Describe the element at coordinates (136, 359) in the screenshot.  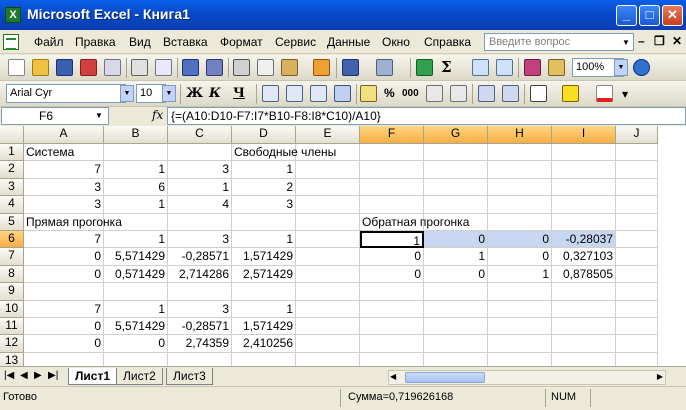
I see `cell-b13` at that location.